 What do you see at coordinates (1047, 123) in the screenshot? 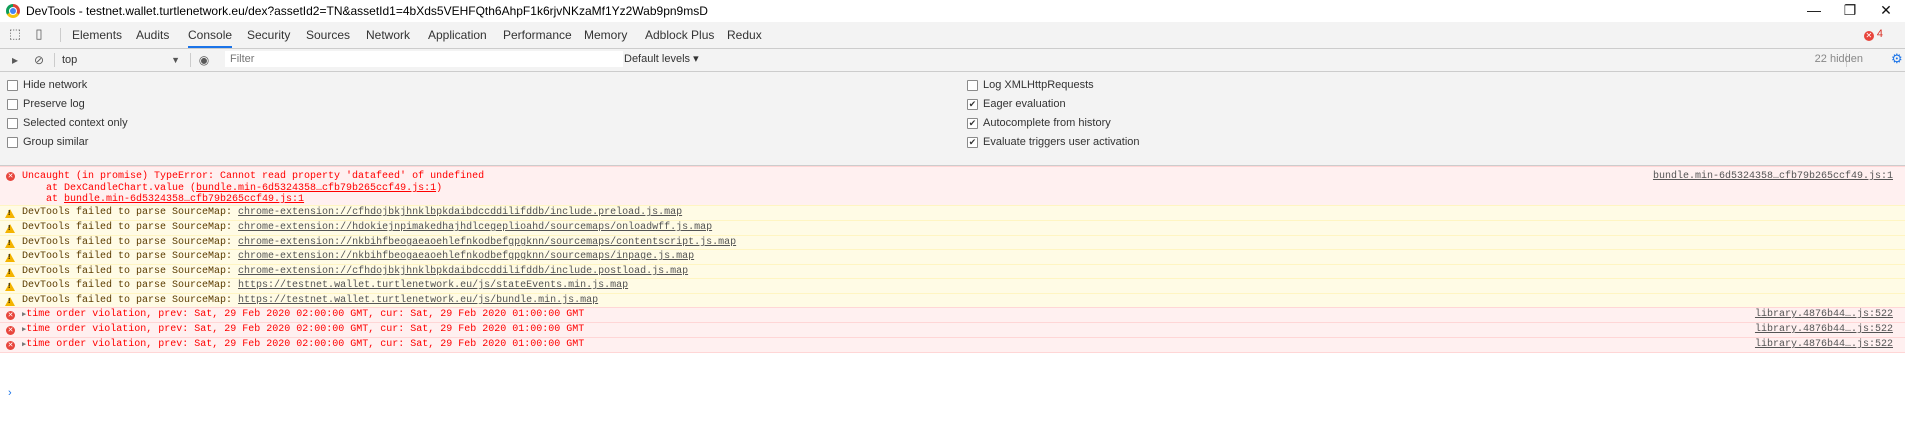
I see `option-label: Autocomplete from history` at bounding box center [1047, 123].